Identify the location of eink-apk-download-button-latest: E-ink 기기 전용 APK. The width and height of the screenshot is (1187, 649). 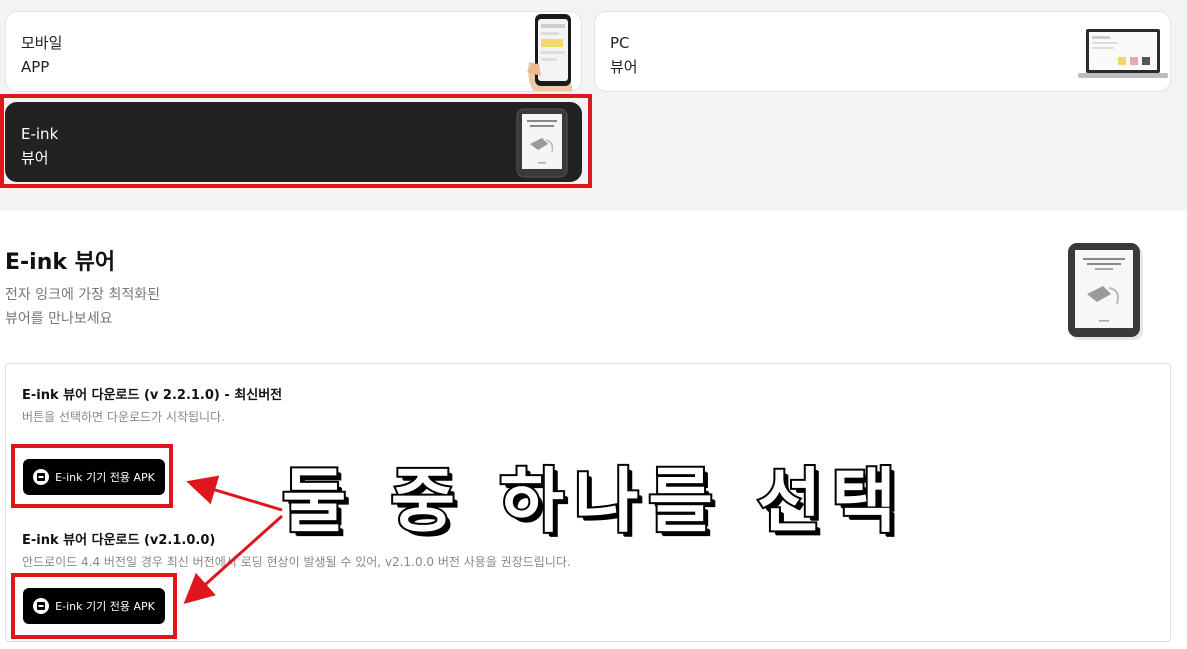
(94, 477).